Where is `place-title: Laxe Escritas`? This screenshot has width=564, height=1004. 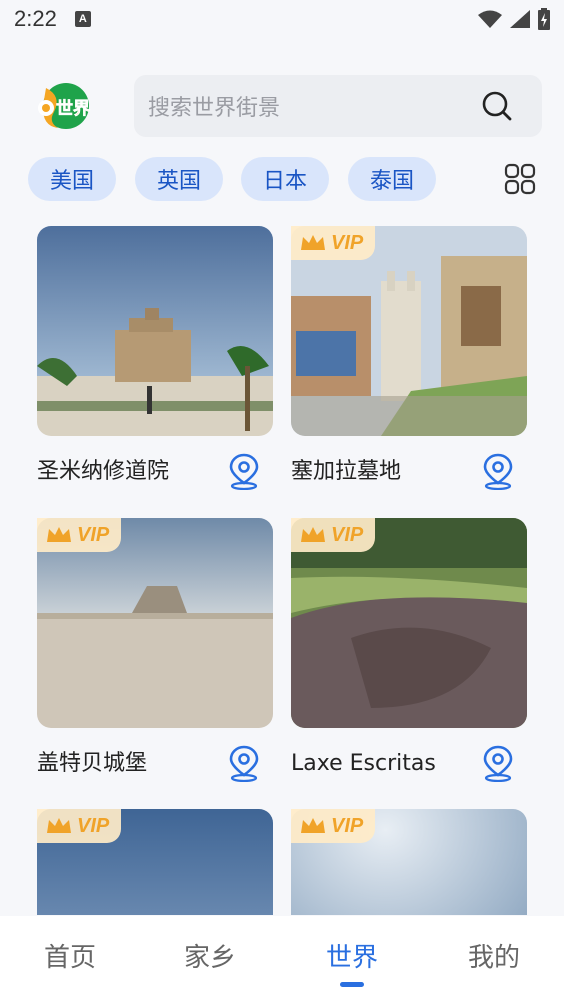 place-title: Laxe Escritas is located at coordinates (381, 764).